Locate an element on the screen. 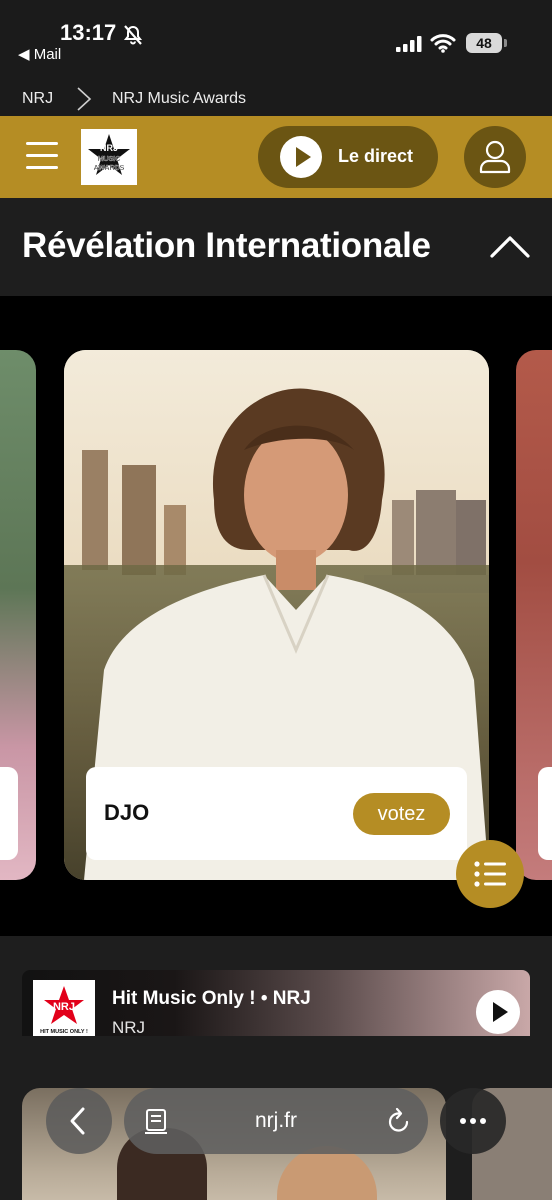 The width and height of the screenshot is (552, 1200). svg-text: HIT MUSIC ONLY ! is located at coordinates (64, 1032).